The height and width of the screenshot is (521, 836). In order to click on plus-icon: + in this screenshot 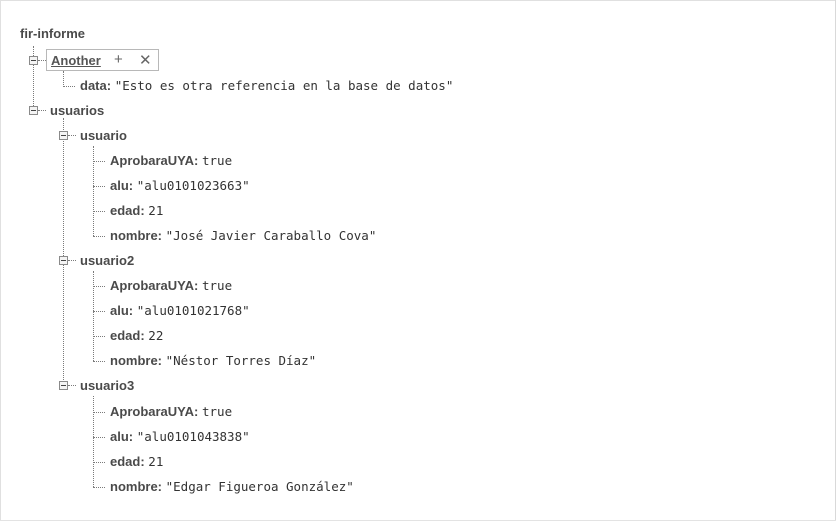, I will do `click(118, 59)`.